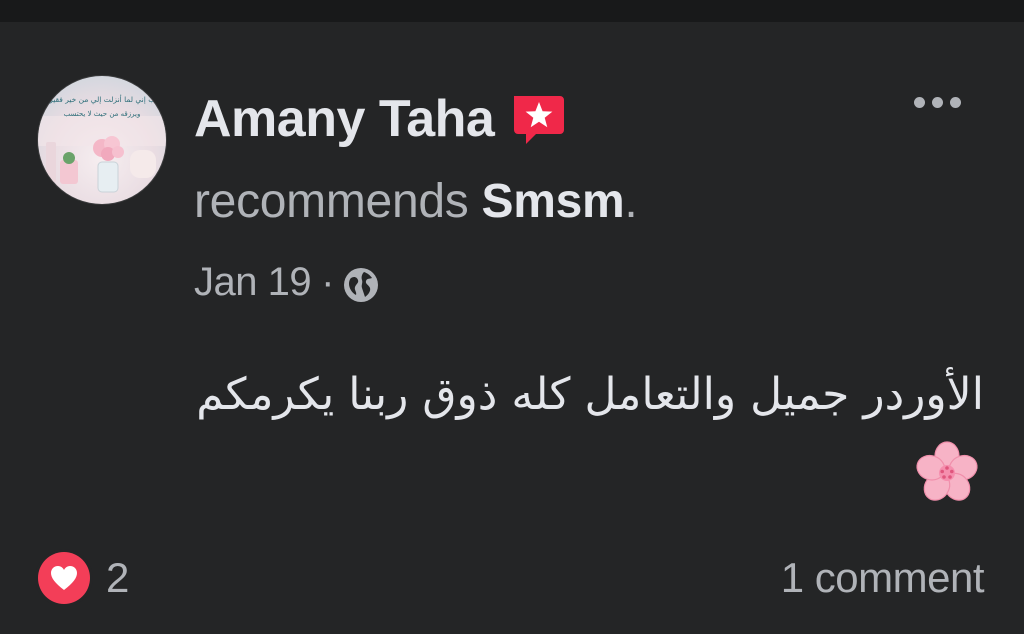 The width and height of the screenshot is (1024, 634). I want to click on more-options-button, so click(937, 102).